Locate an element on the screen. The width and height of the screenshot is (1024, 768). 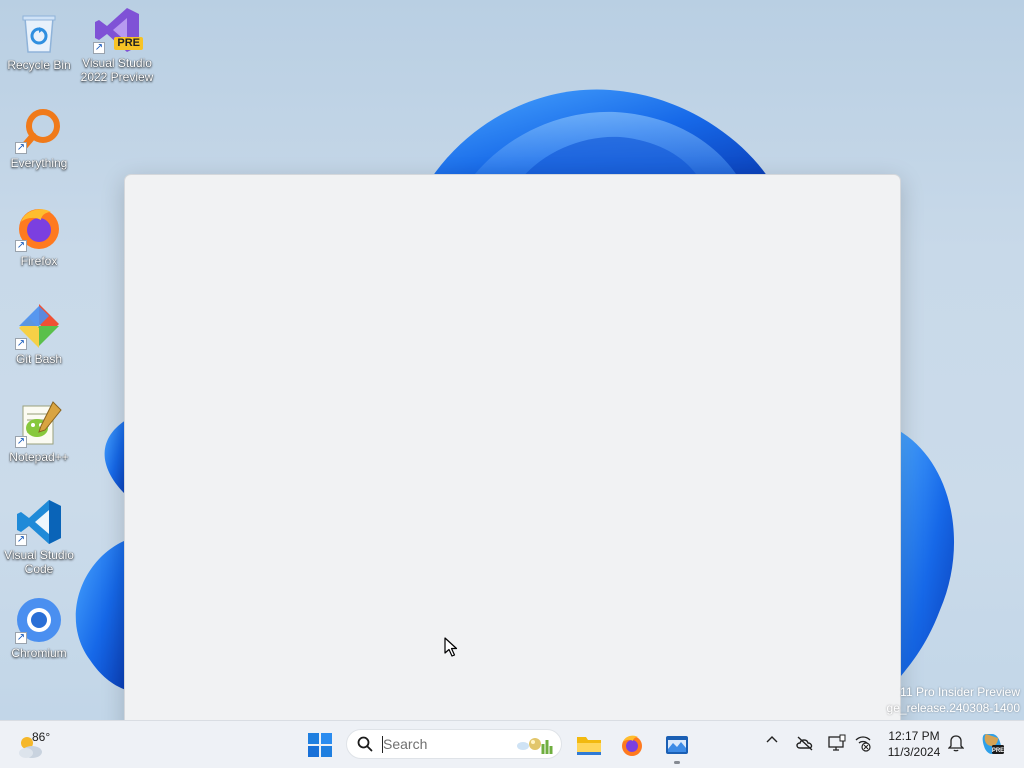
mouse-pointer-icon is located at coordinates (451, 647).